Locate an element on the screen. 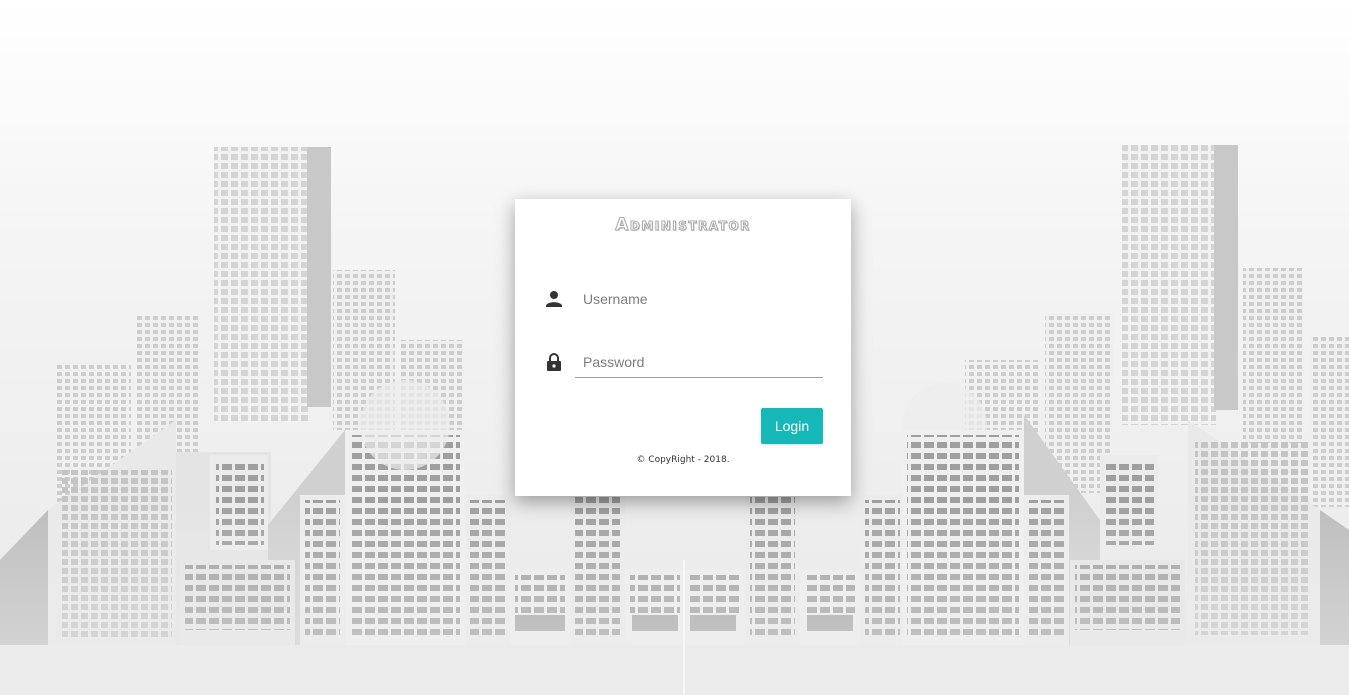  password-row is located at coordinates (684, 362).